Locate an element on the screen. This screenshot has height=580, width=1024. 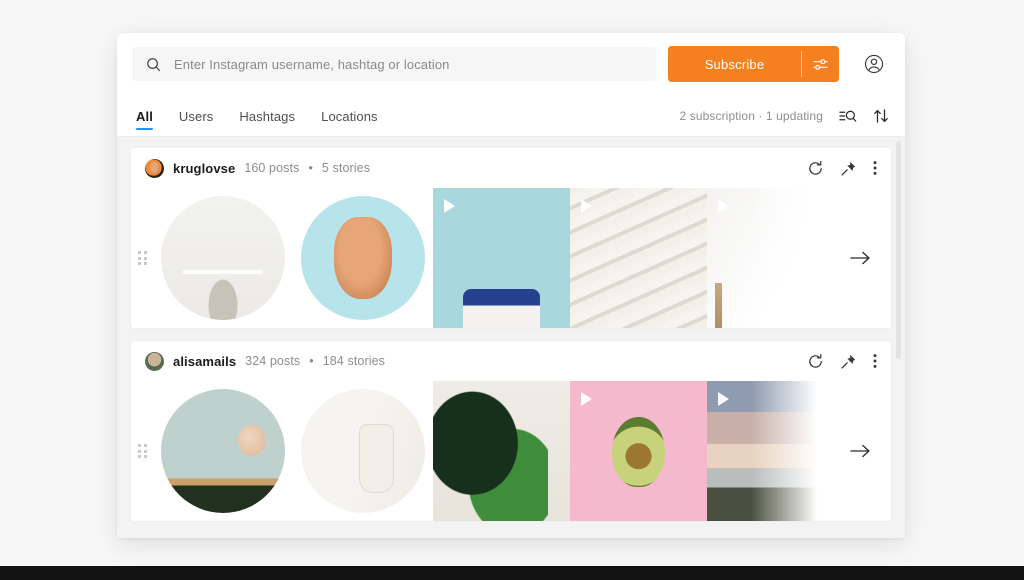
scrollbar is located at coordinates (898, 337).